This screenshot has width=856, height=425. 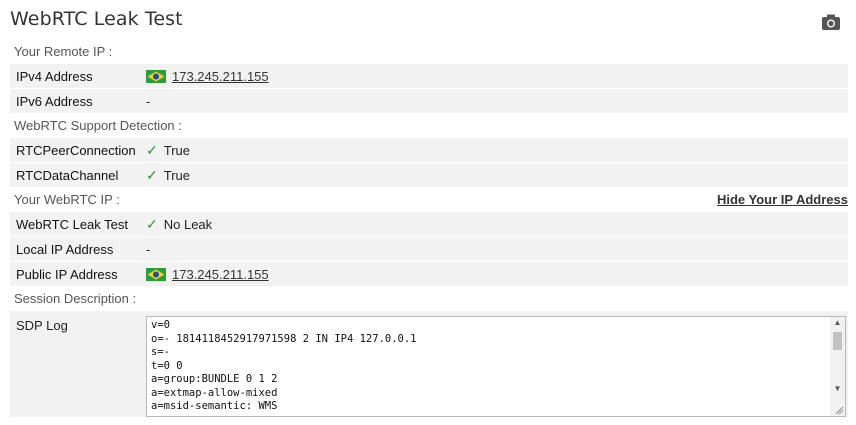 What do you see at coordinates (67, 274) in the screenshot?
I see `public-ip-label: Public IP Address` at bounding box center [67, 274].